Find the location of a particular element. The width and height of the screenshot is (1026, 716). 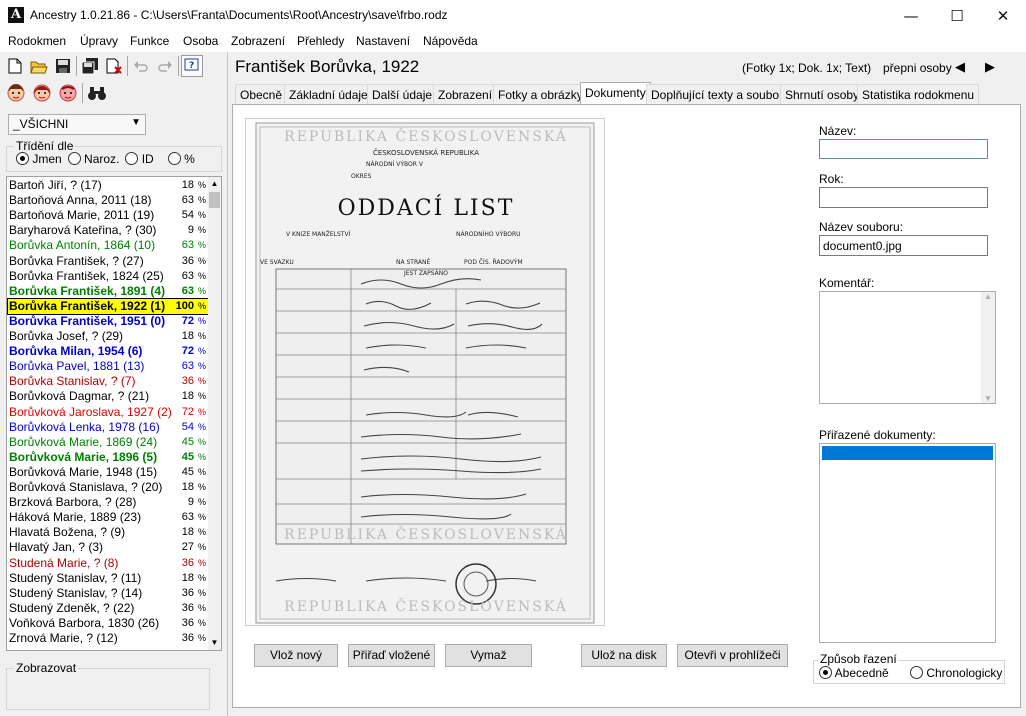

menu-nastaveni: Nastavení is located at coordinates (383, 41).